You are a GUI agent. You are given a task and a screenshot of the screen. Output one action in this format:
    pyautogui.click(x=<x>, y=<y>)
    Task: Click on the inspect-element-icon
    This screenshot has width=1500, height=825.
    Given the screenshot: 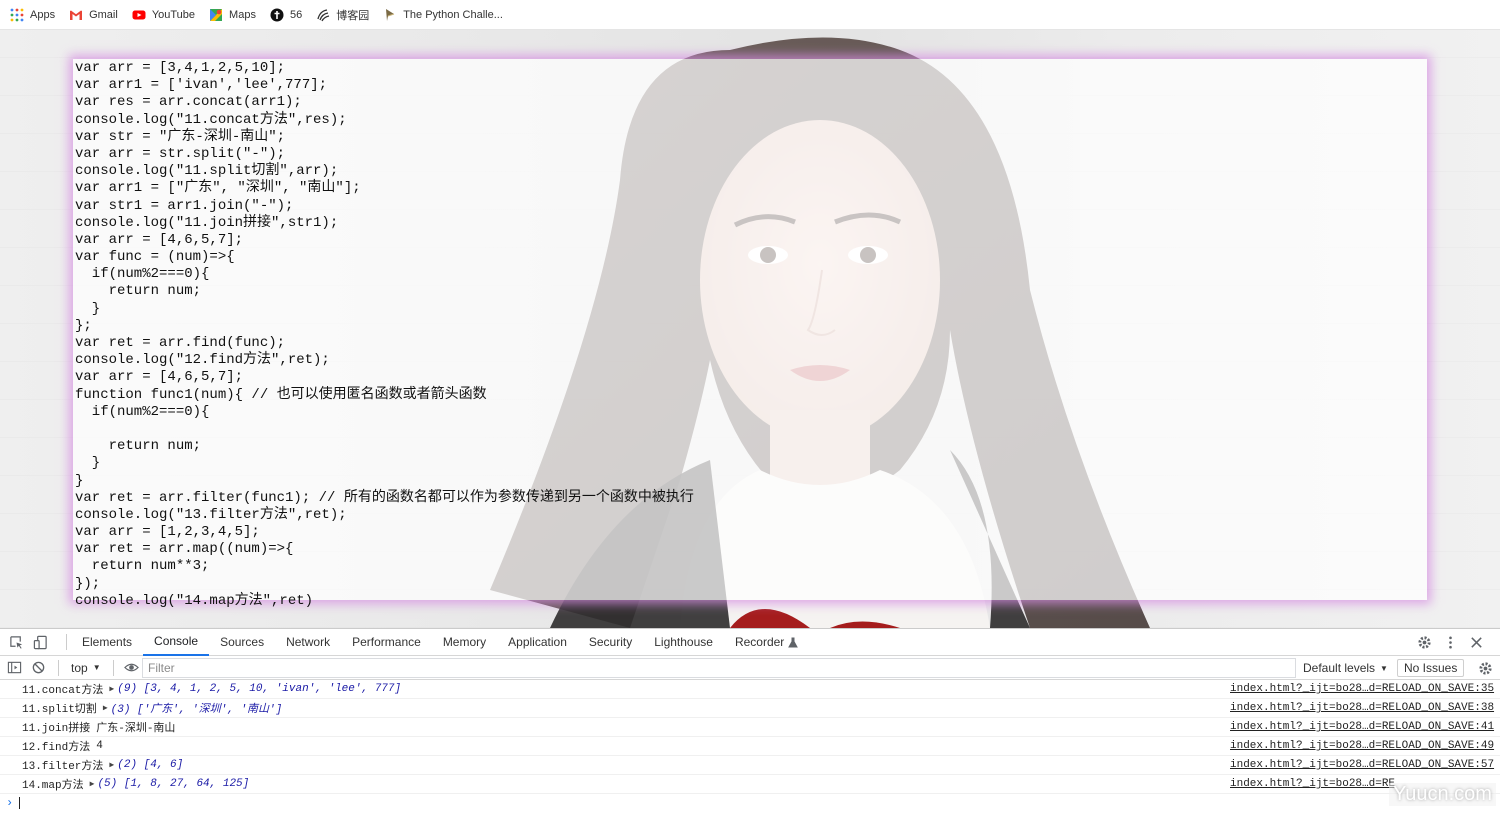 What is the action you would take?
    pyautogui.click(x=16, y=642)
    